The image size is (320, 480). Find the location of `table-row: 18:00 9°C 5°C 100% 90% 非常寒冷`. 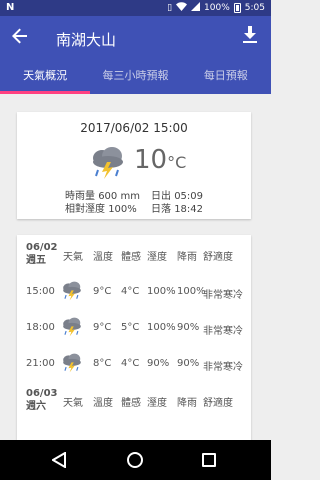

table-row: 18:00 9°C 5°C 100% 90% 非常寒冷 is located at coordinates (134, 328).